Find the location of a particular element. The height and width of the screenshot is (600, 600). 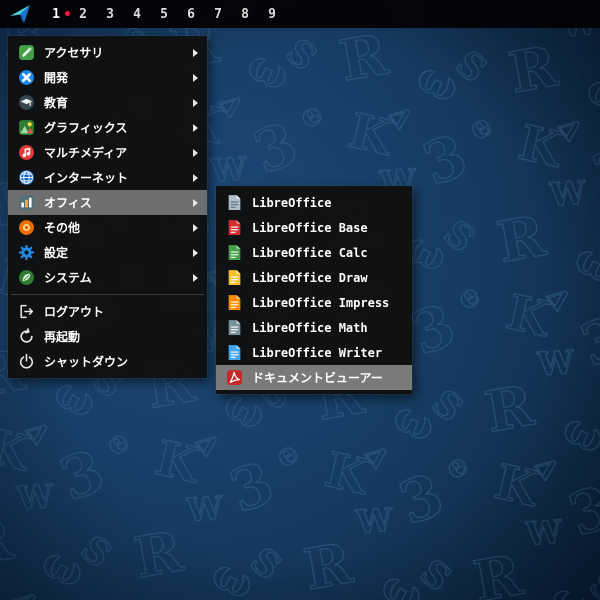

menu-item-graphics: グラフィックス is located at coordinates (107, 127).